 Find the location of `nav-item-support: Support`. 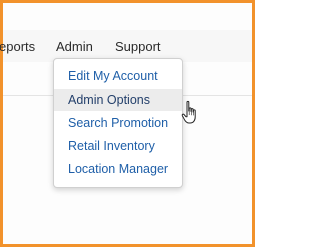

nav-item-support: Support is located at coordinates (138, 46).